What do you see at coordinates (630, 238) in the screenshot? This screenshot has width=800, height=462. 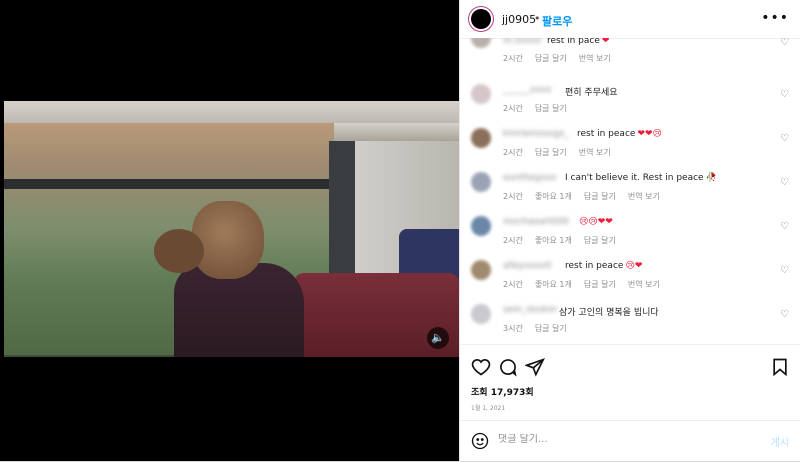 I see `comment-item: mochaeart000 😢😢❤❤ 2시간 좋아요 1개 답글 달기 ♡` at bounding box center [630, 238].